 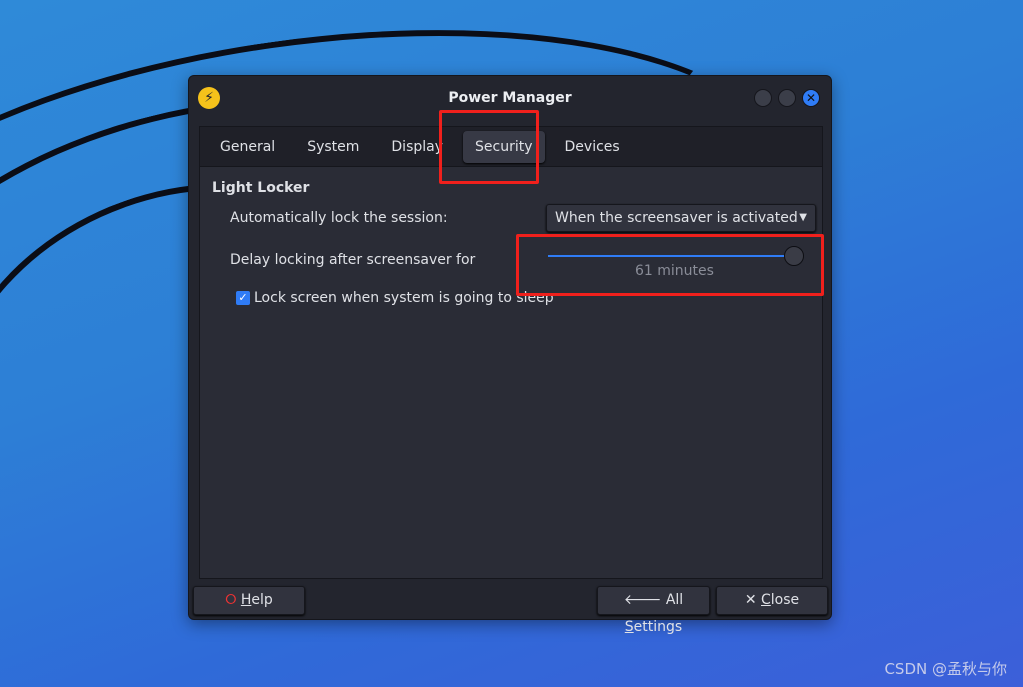 What do you see at coordinates (787, 98) in the screenshot?
I see `maximize-button` at bounding box center [787, 98].